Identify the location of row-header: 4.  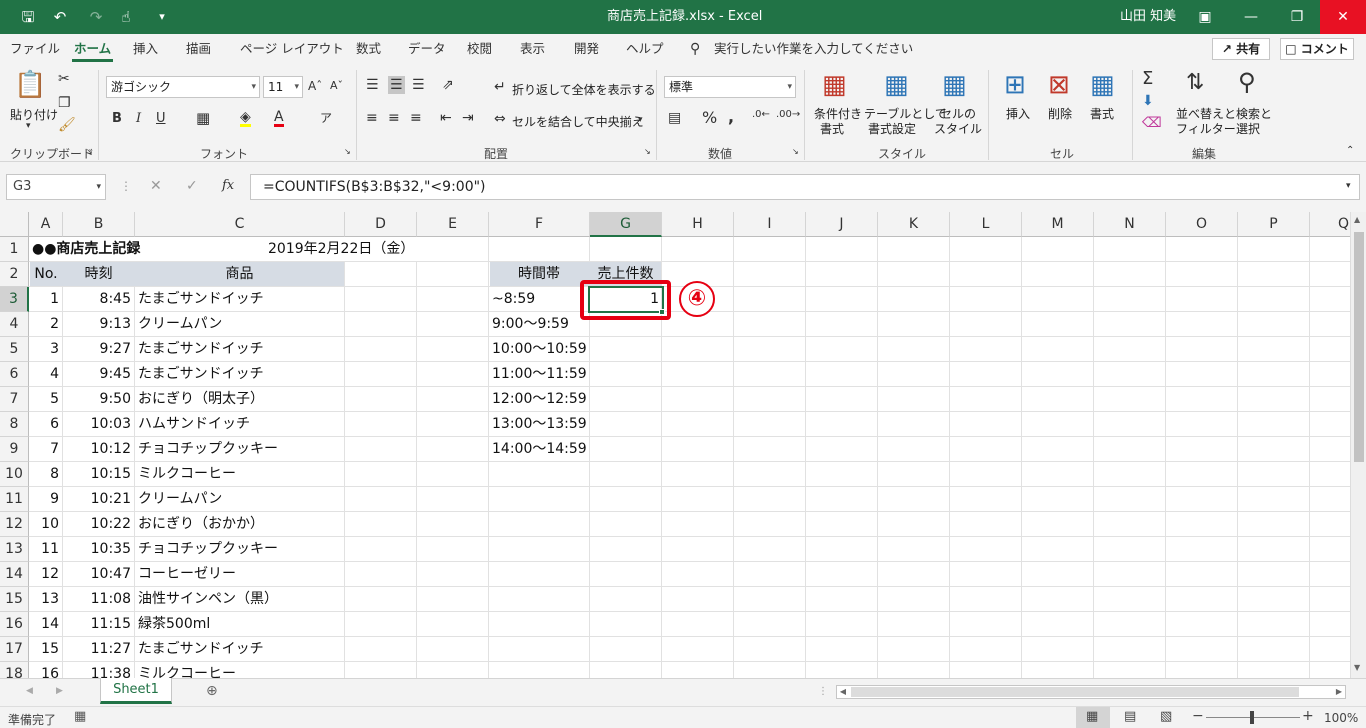
(14, 324).